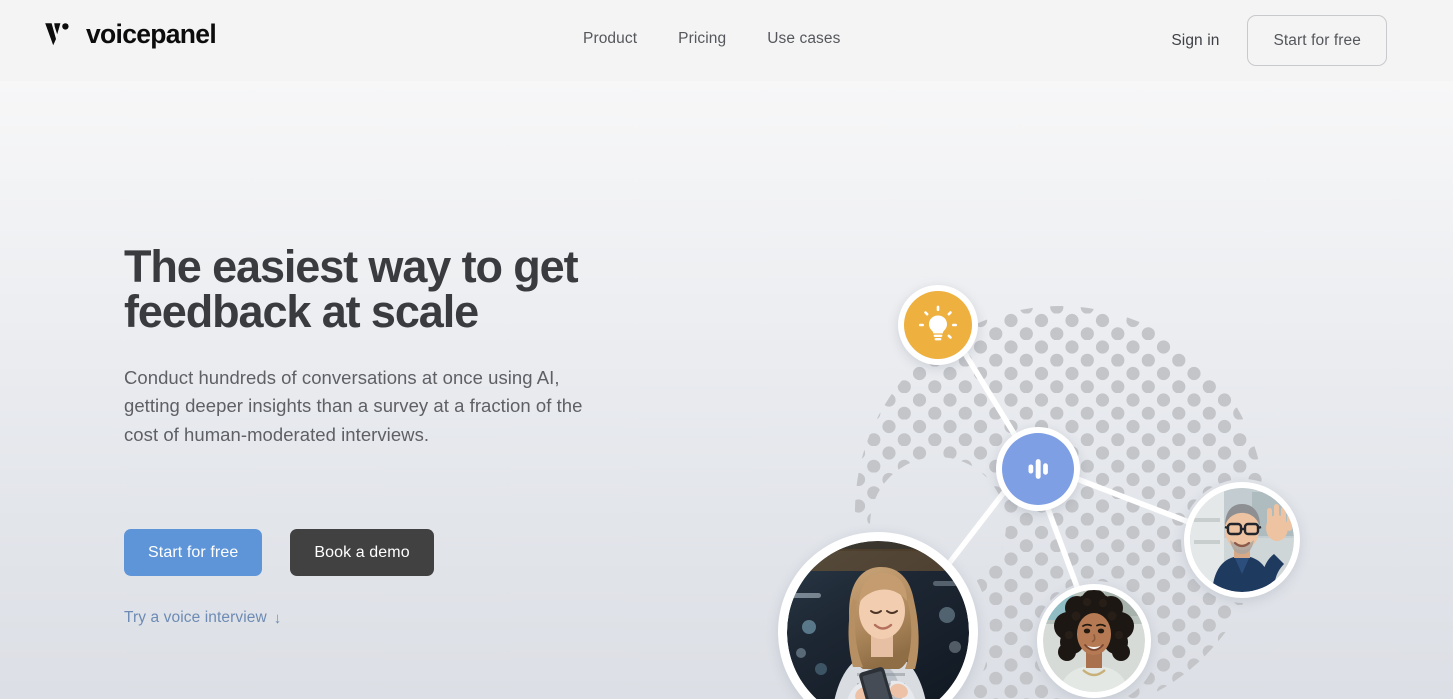  Describe the element at coordinates (362, 553) in the screenshot. I see `hero-book-a-demo-button: Book a demo` at that location.